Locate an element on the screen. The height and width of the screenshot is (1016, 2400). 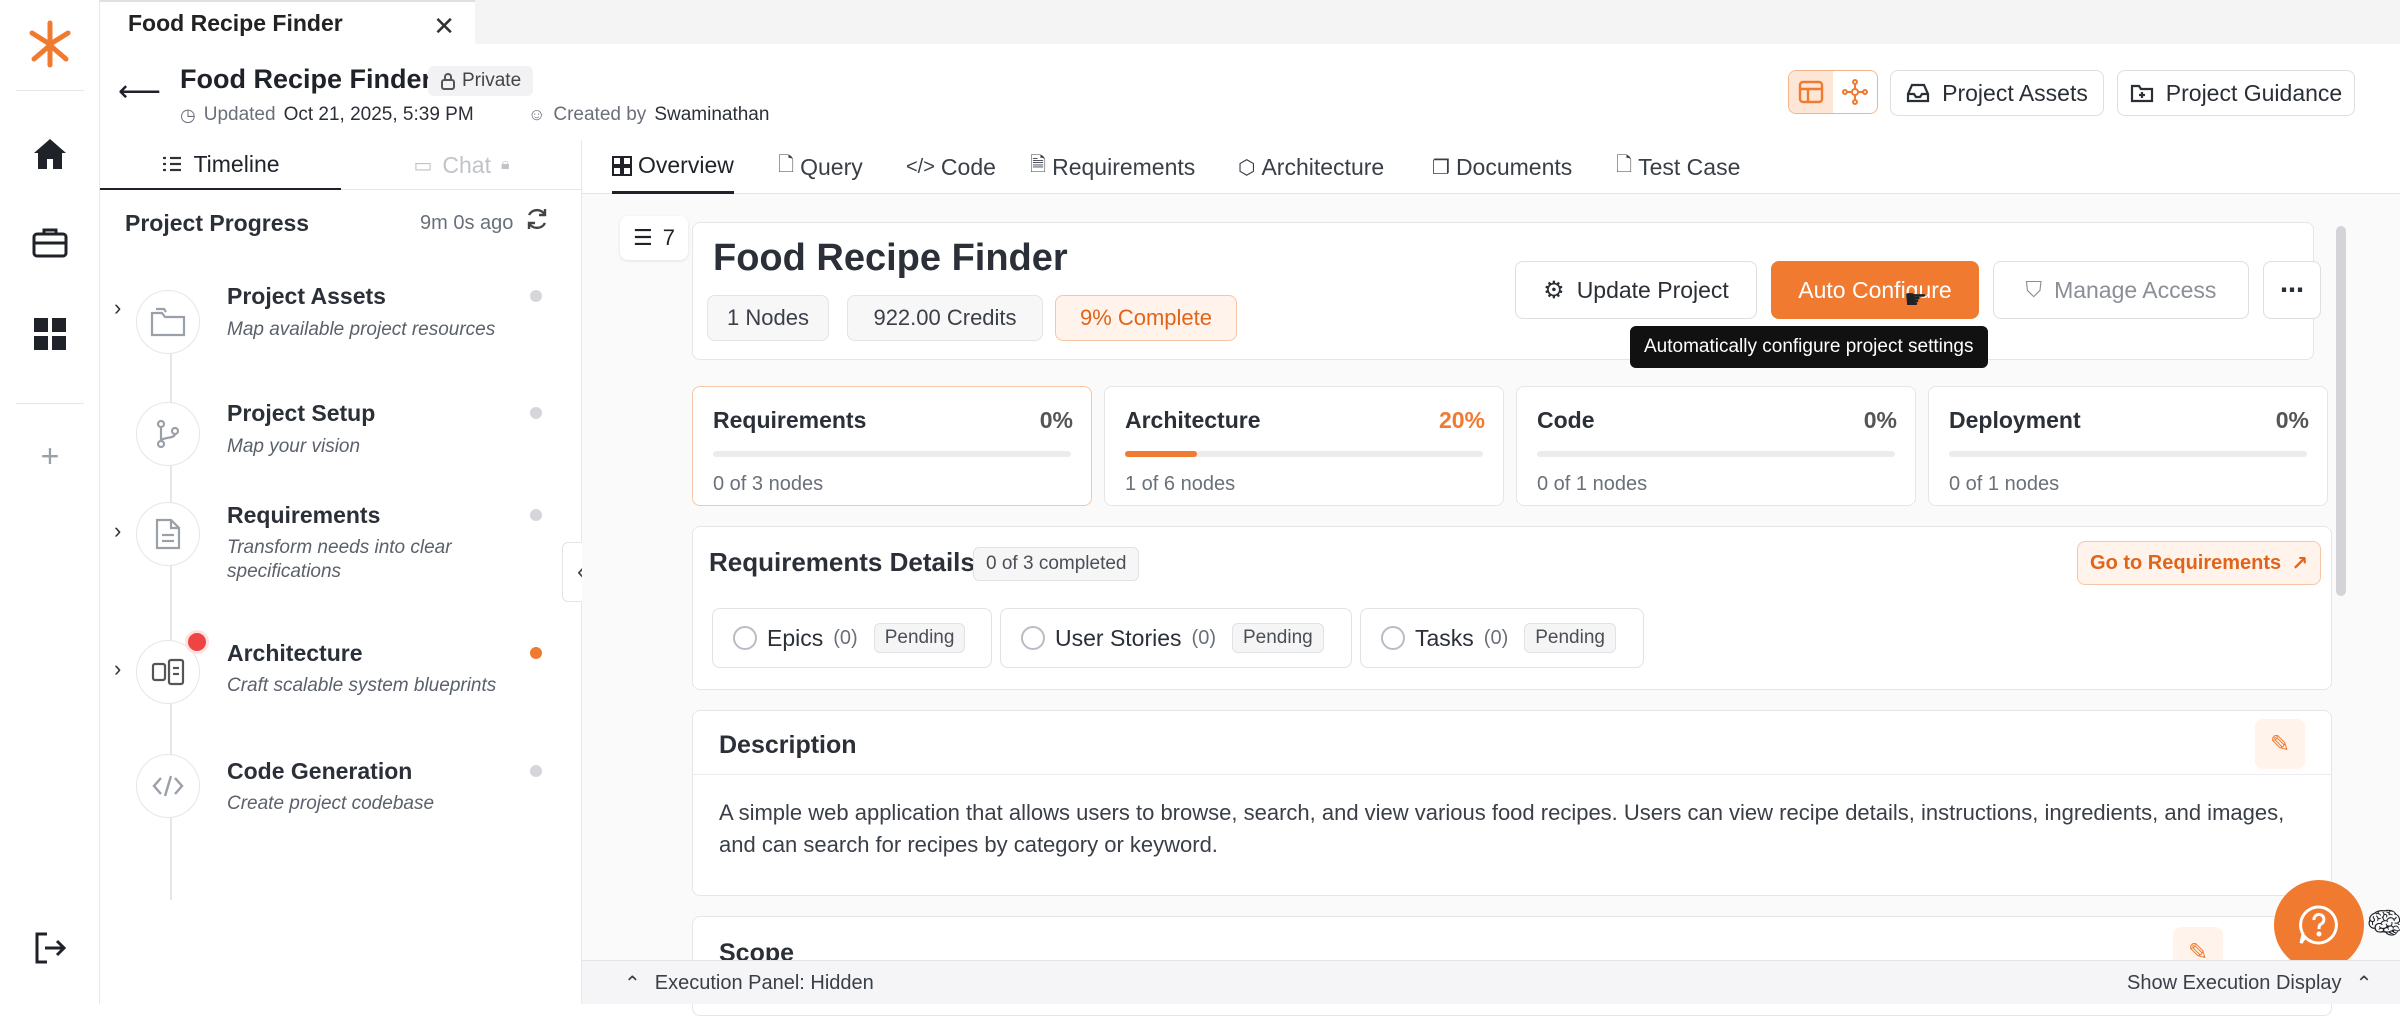
table-view-icon is located at coordinates (1811, 92).